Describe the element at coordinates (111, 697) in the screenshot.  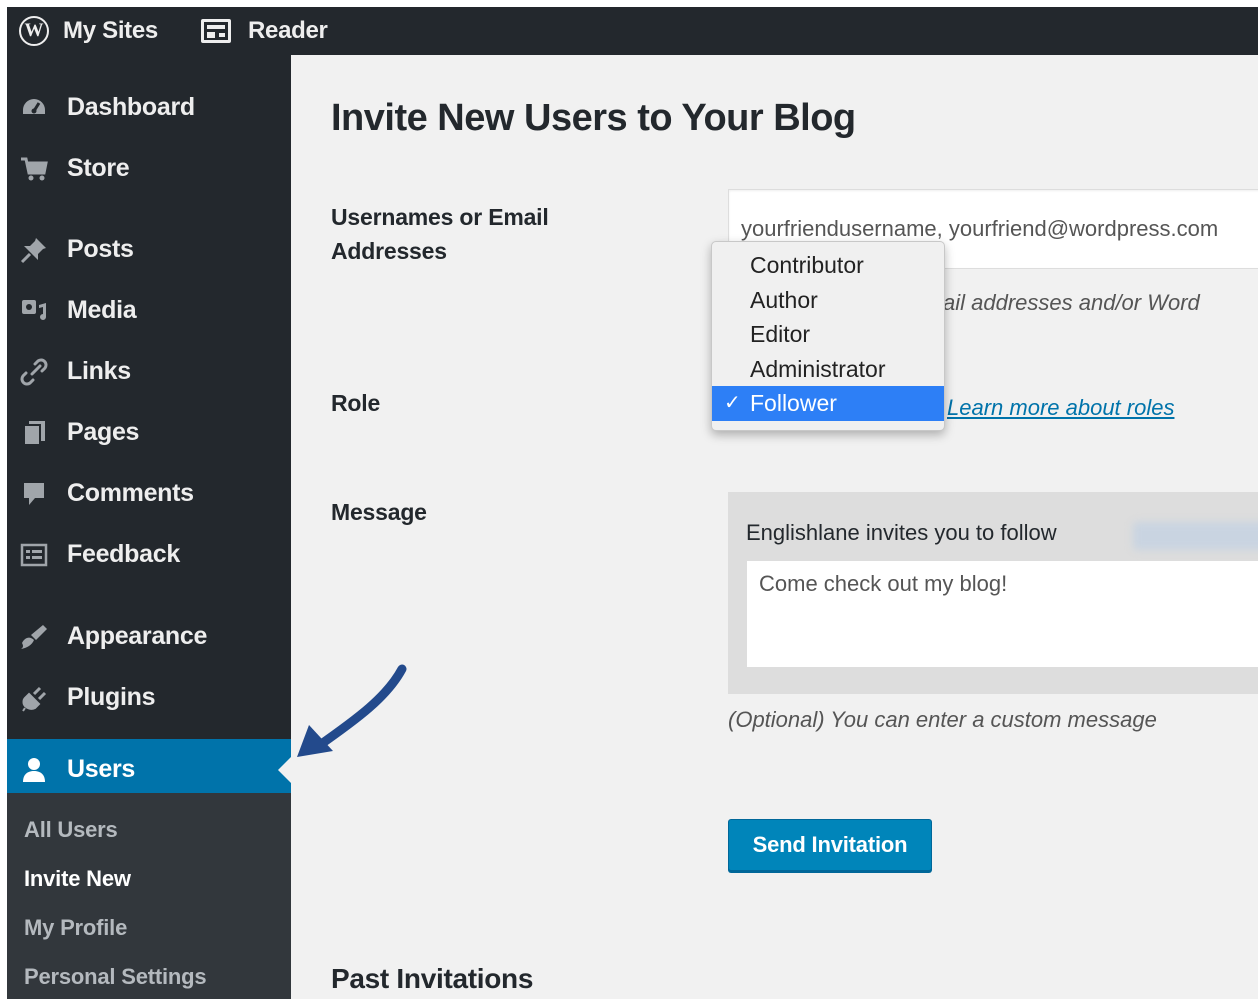
I see `sidebar-item-label: Plugins` at that location.